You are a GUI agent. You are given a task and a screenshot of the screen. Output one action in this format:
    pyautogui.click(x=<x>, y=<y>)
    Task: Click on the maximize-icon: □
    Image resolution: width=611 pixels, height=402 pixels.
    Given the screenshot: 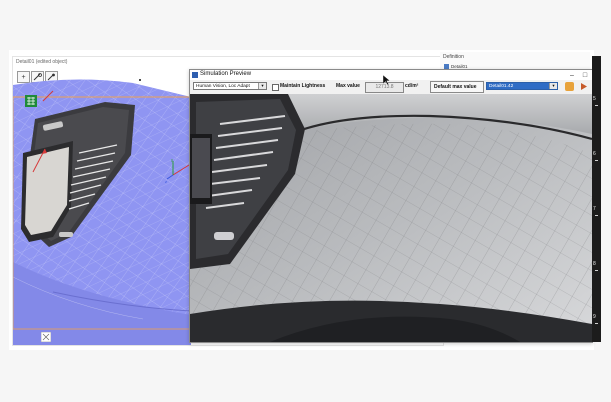 What is the action you would take?
    pyautogui.click(x=585, y=75)
    